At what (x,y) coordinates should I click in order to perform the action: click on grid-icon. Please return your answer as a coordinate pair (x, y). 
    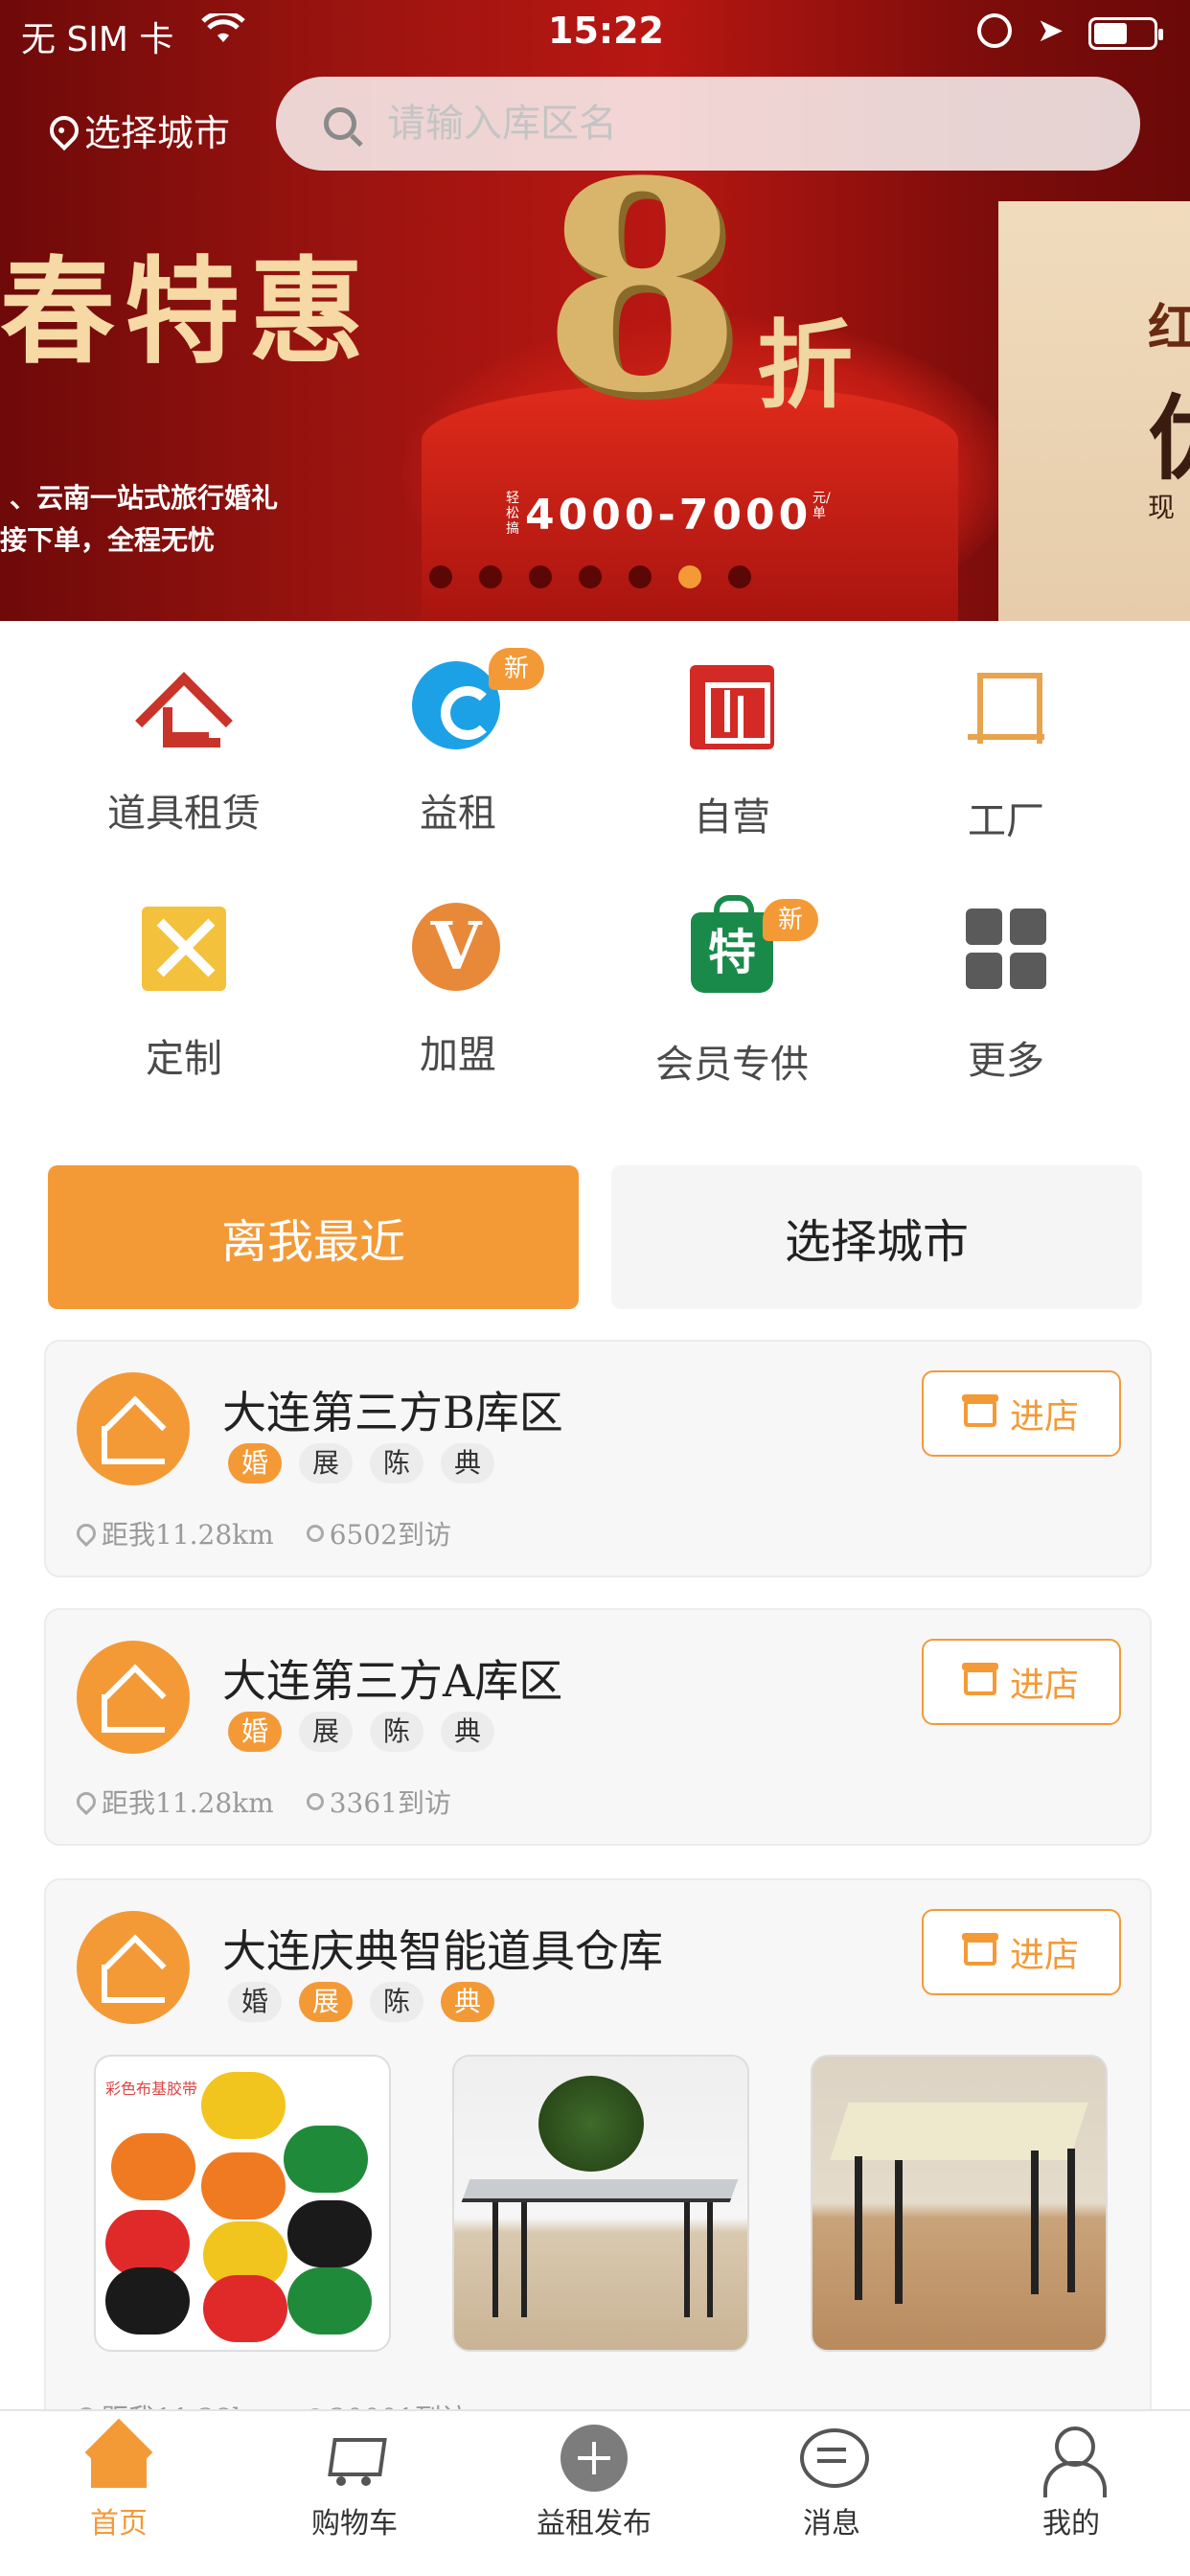
    Looking at the image, I should click on (1006, 948).